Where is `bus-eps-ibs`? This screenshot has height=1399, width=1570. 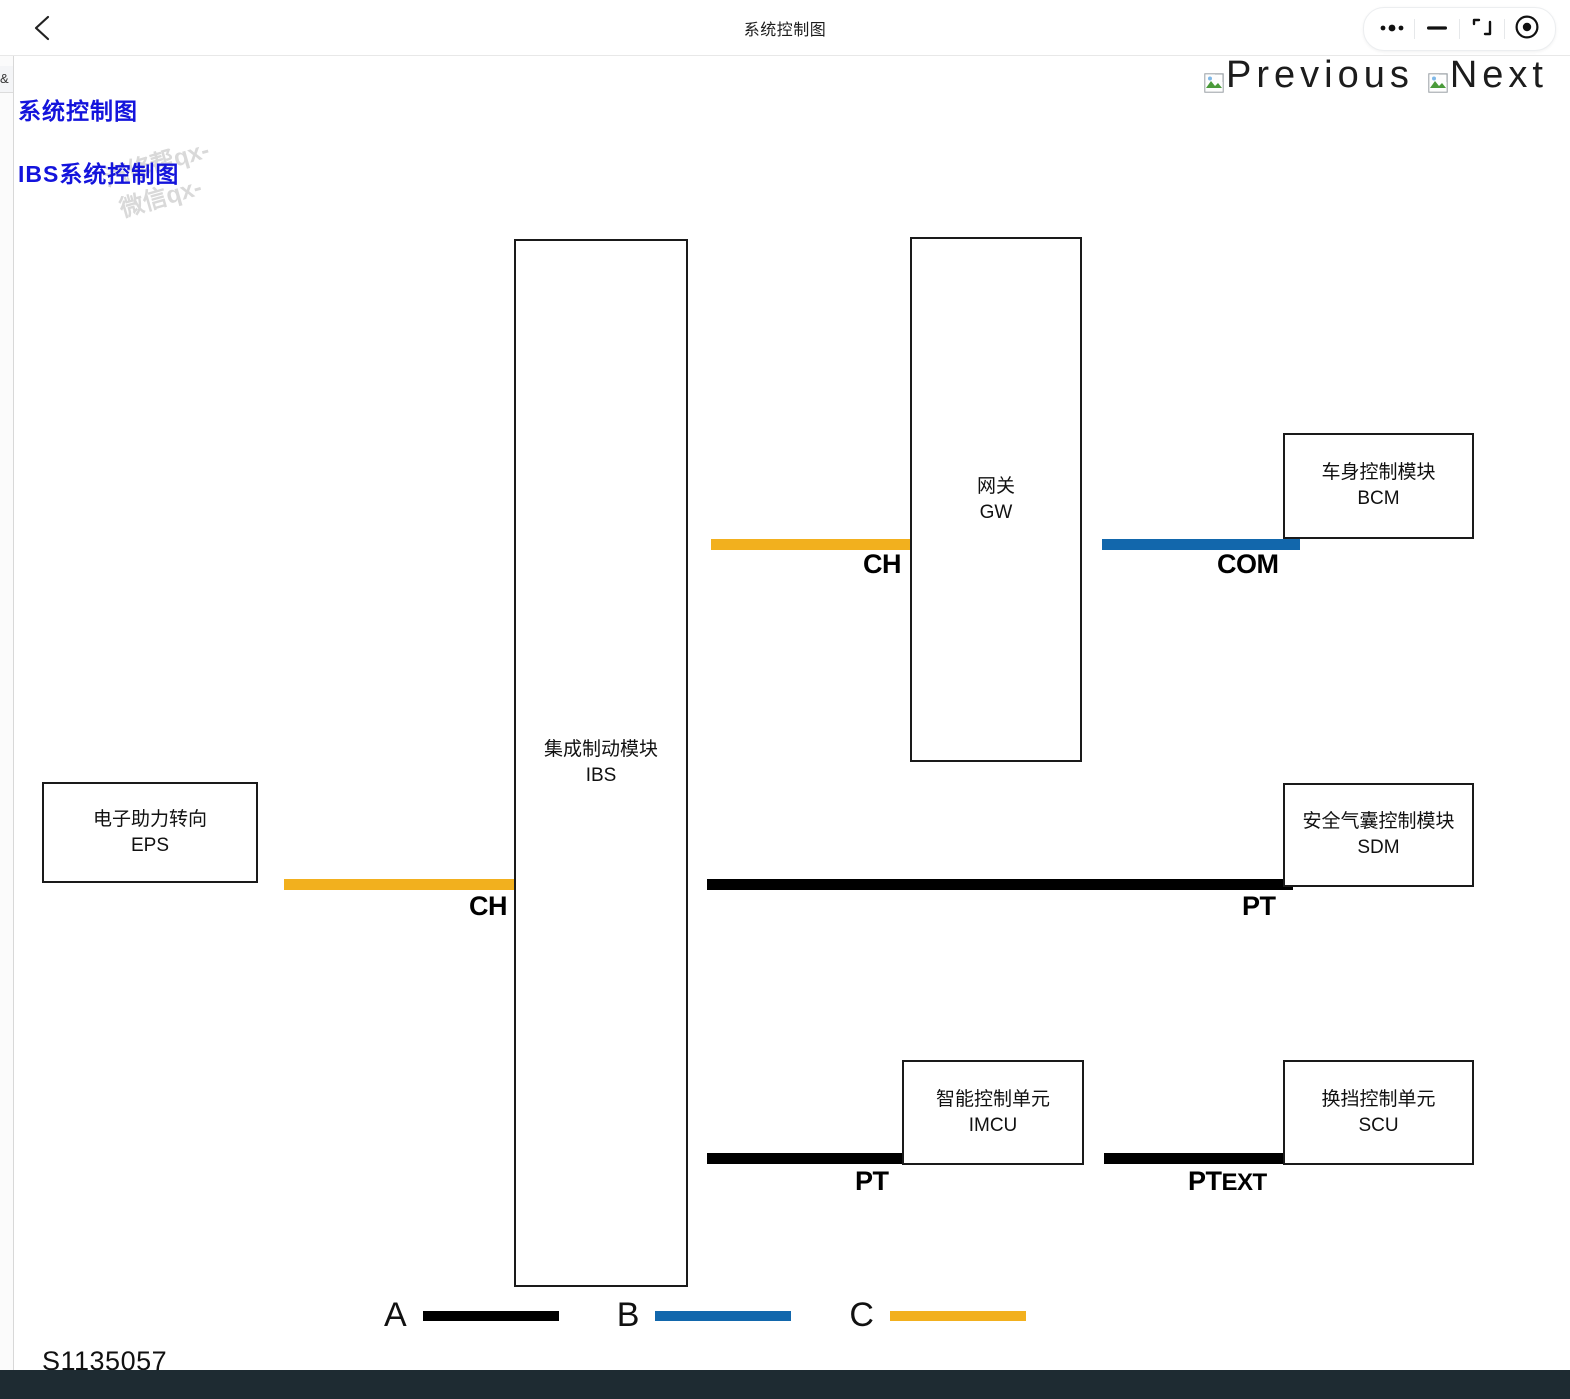 bus-eps-ibs is located at coordinates (403, 884).